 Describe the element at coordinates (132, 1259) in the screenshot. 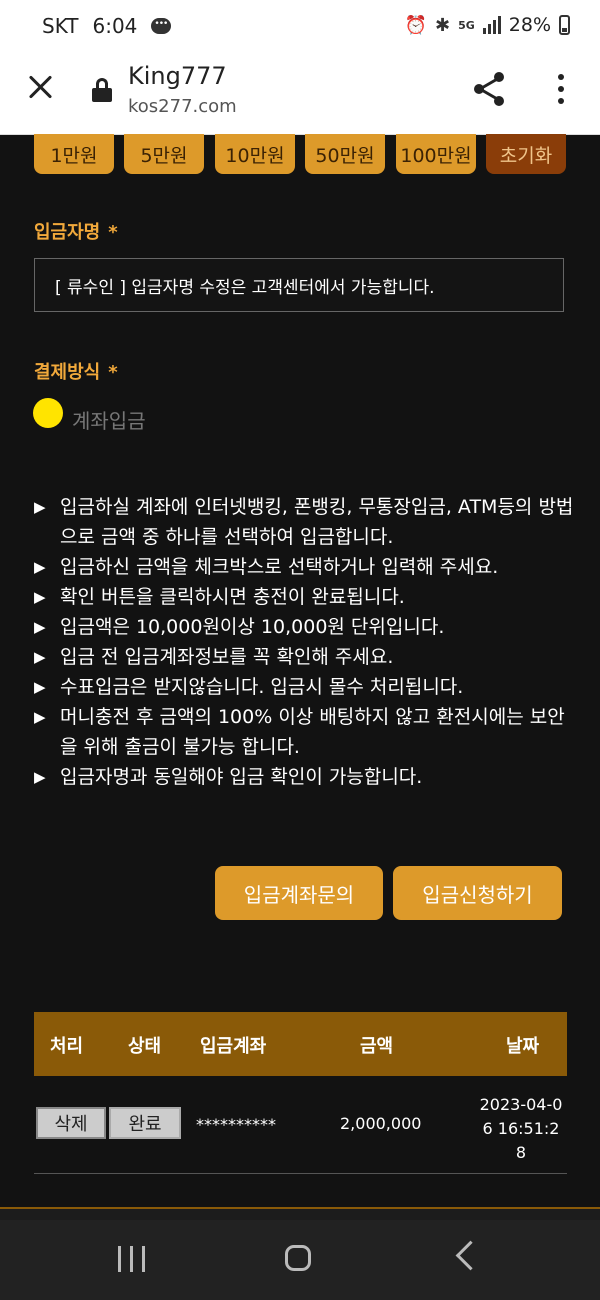

I see `recent-apps-icon` at that location.